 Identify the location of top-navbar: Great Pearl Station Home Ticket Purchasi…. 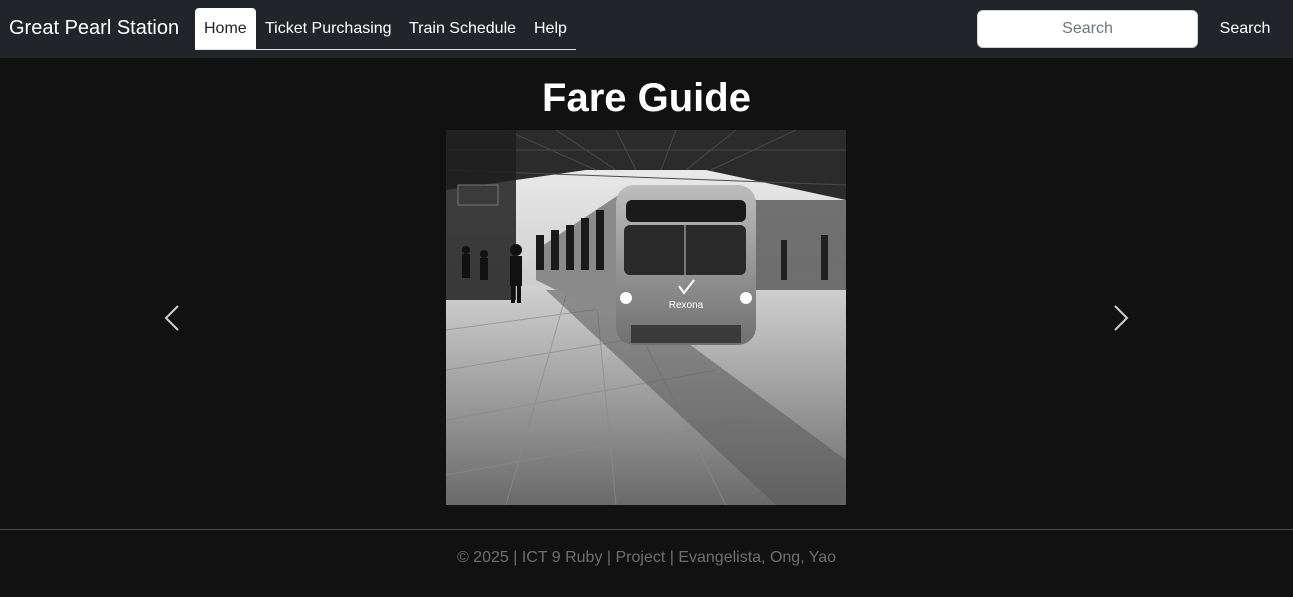
(646, 29).